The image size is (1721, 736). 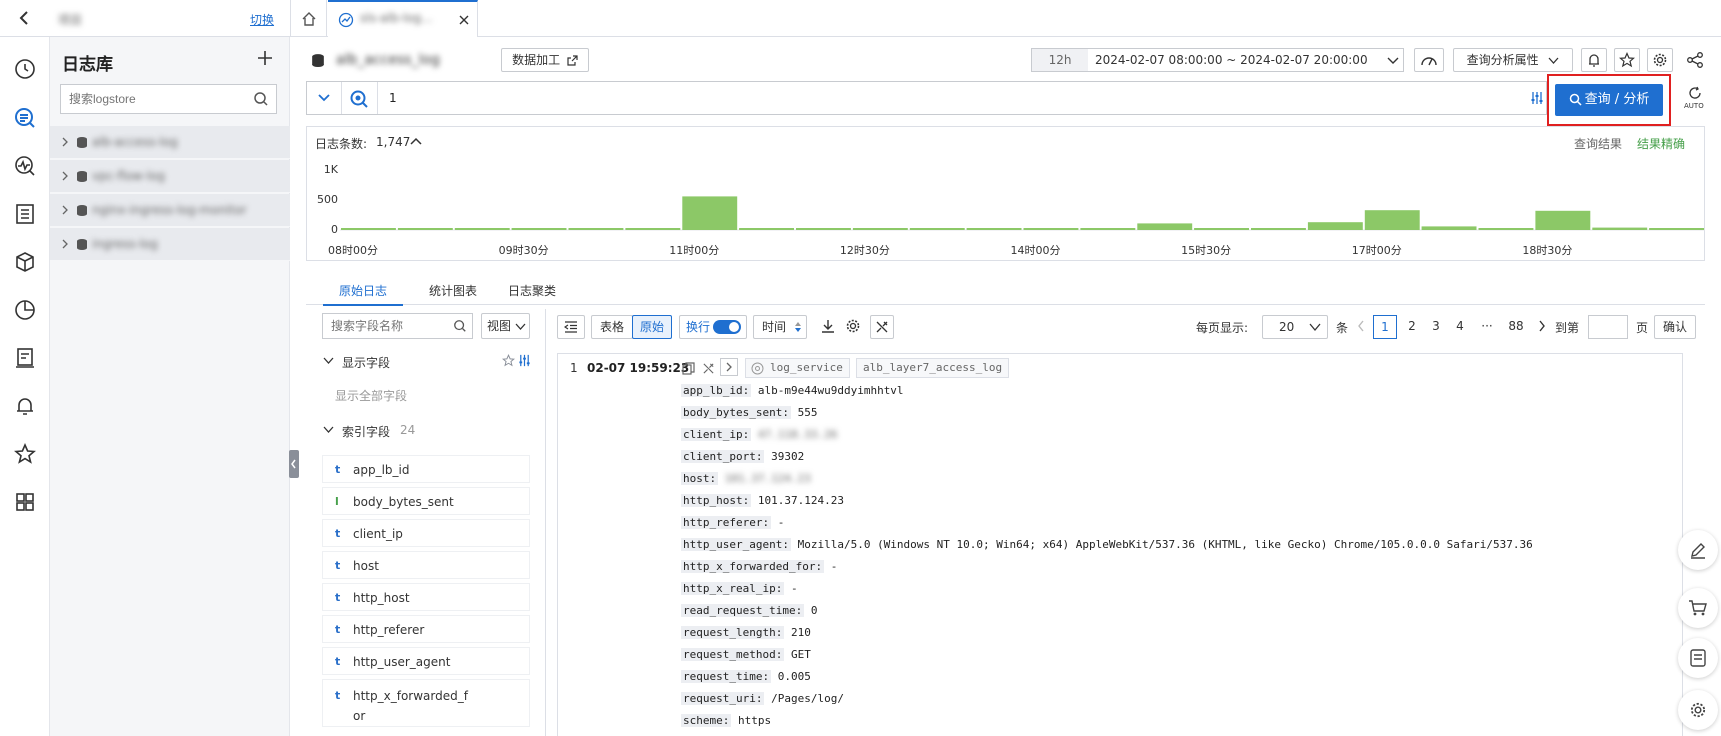 What do you see at coordinates (25, 262) in the screenshot?
I see `cube-icon` at bounding box center [25, 262].